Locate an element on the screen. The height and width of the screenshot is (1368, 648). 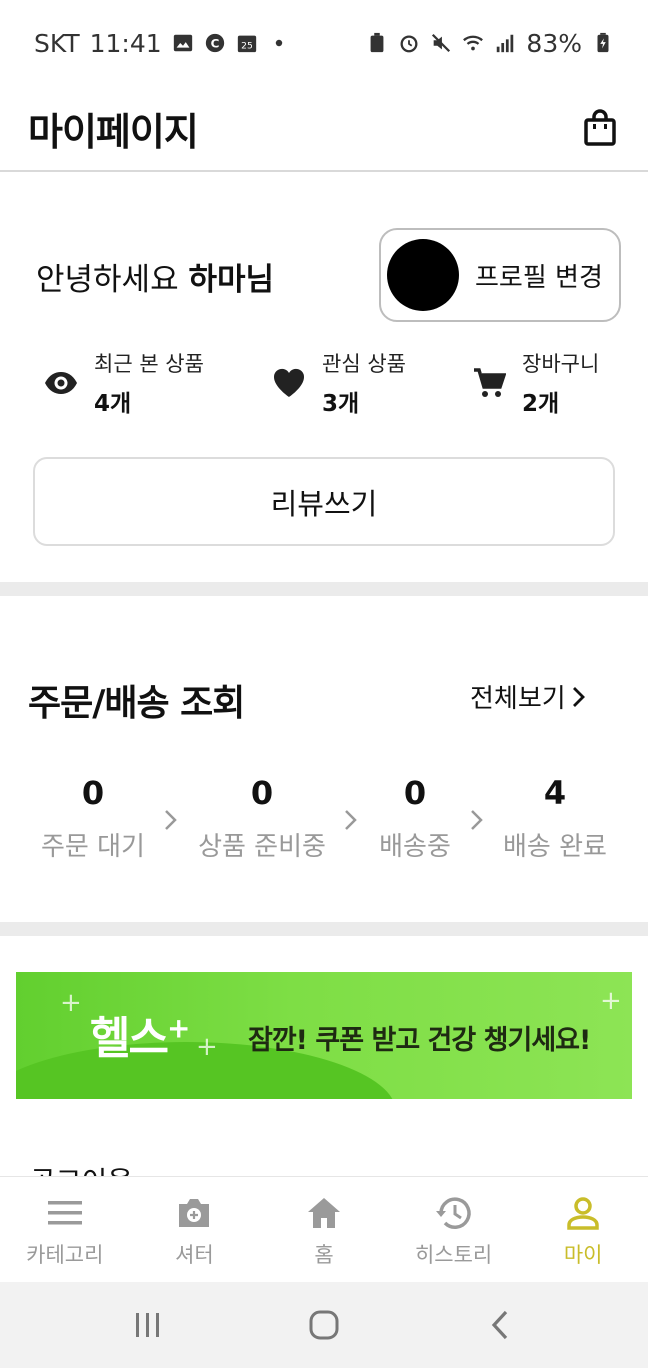
view-all-link: 전체보기 is located at coordinates (528, 696).